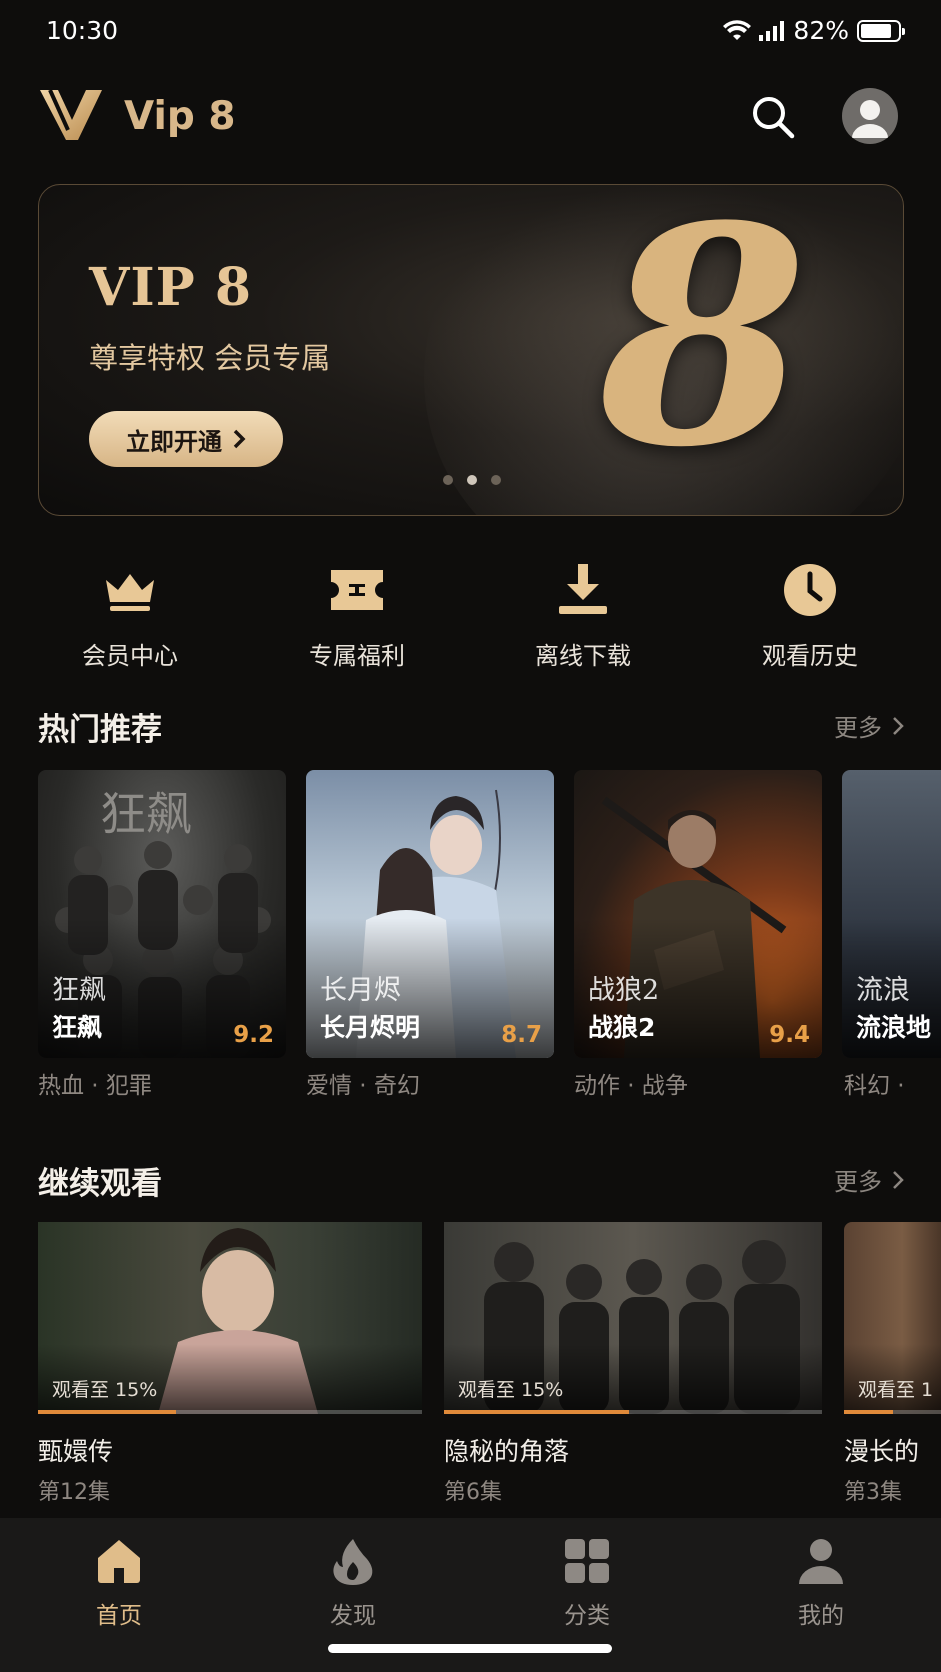 The image size is (941, 1672). What do you see at coordinates (876, 30) in the screenshot?
I see `battery-fill` at bounding box center [876, 30].